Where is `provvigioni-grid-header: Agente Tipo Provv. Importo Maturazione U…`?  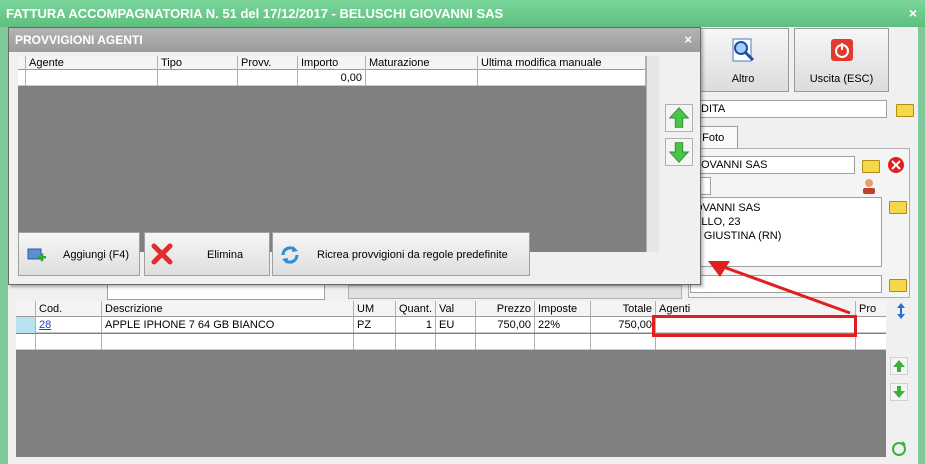
provvigioni-grid-header: Agente Tipo Provv. Importo Maturazione U… is located at coordinates (338, 63).